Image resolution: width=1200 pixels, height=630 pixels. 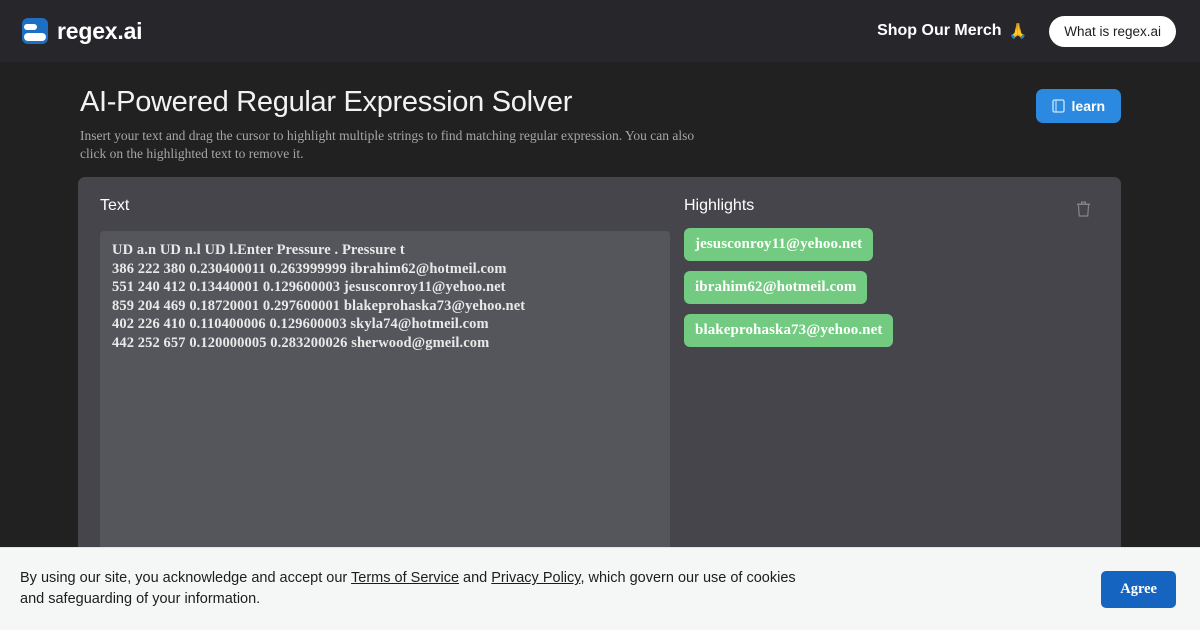 I want to click on trash-icon, so click(x=1083, y=208).